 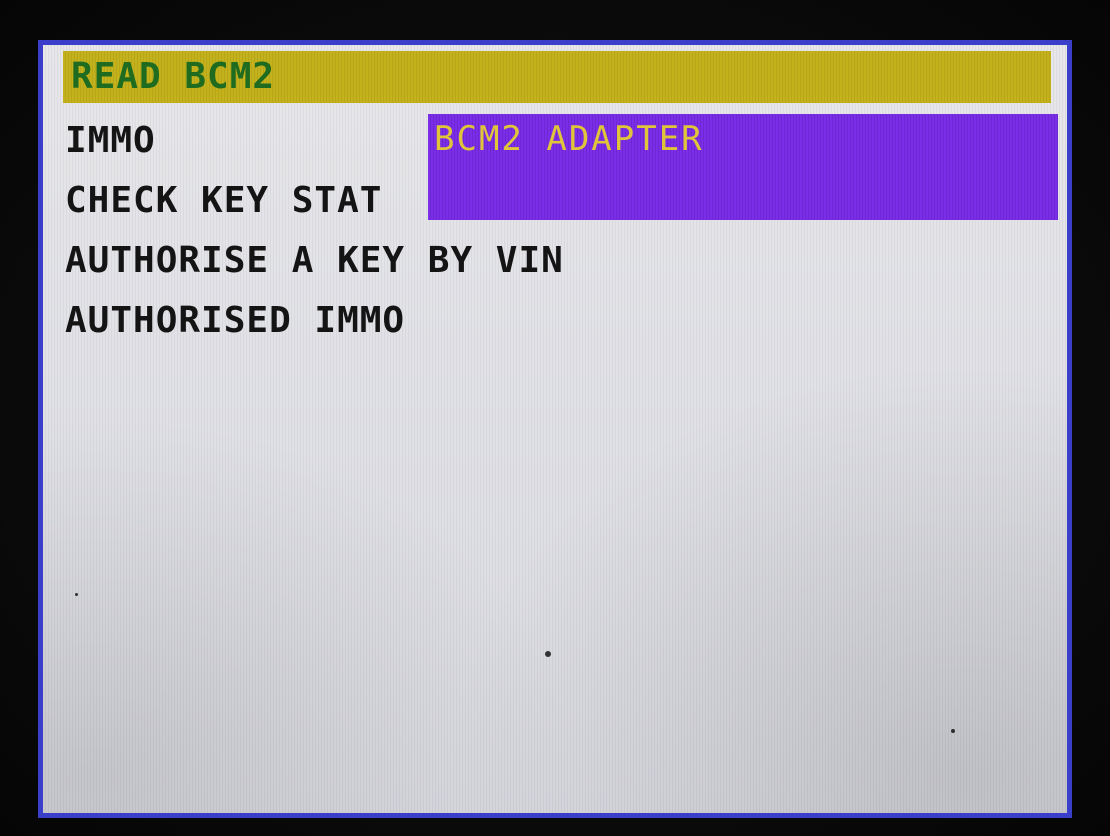 I want to click on menu-item-immo: IMMO, so click(x=110, y=141).